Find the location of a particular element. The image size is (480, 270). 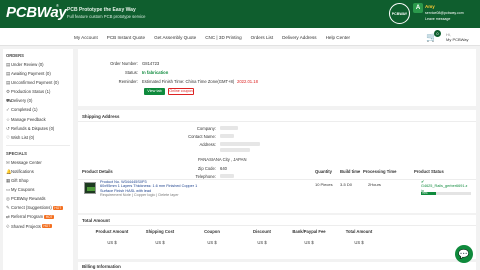

site-slogan: PCB Prototype the Easy Way is located at coordinates (101, 10).